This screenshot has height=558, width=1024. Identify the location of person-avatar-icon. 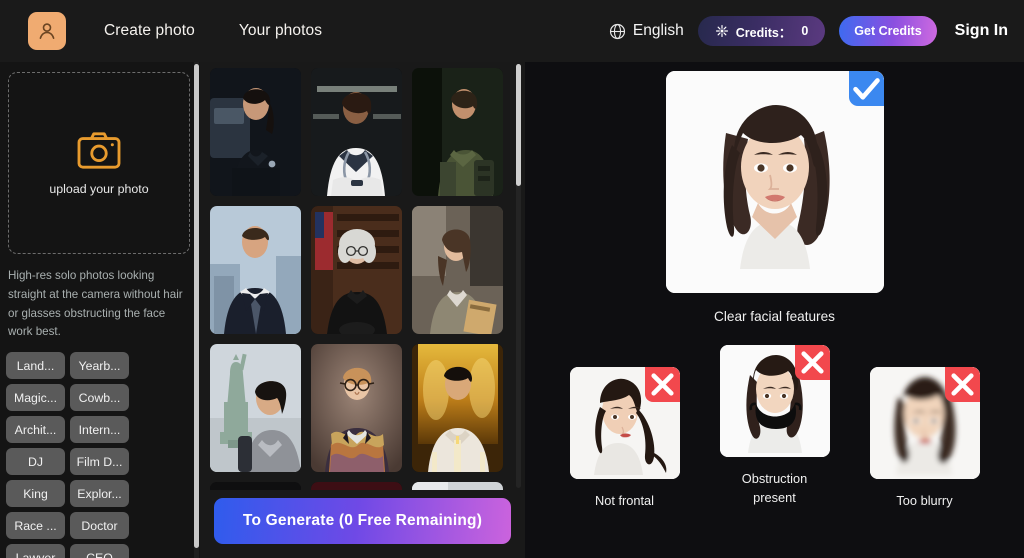
(47, 31).